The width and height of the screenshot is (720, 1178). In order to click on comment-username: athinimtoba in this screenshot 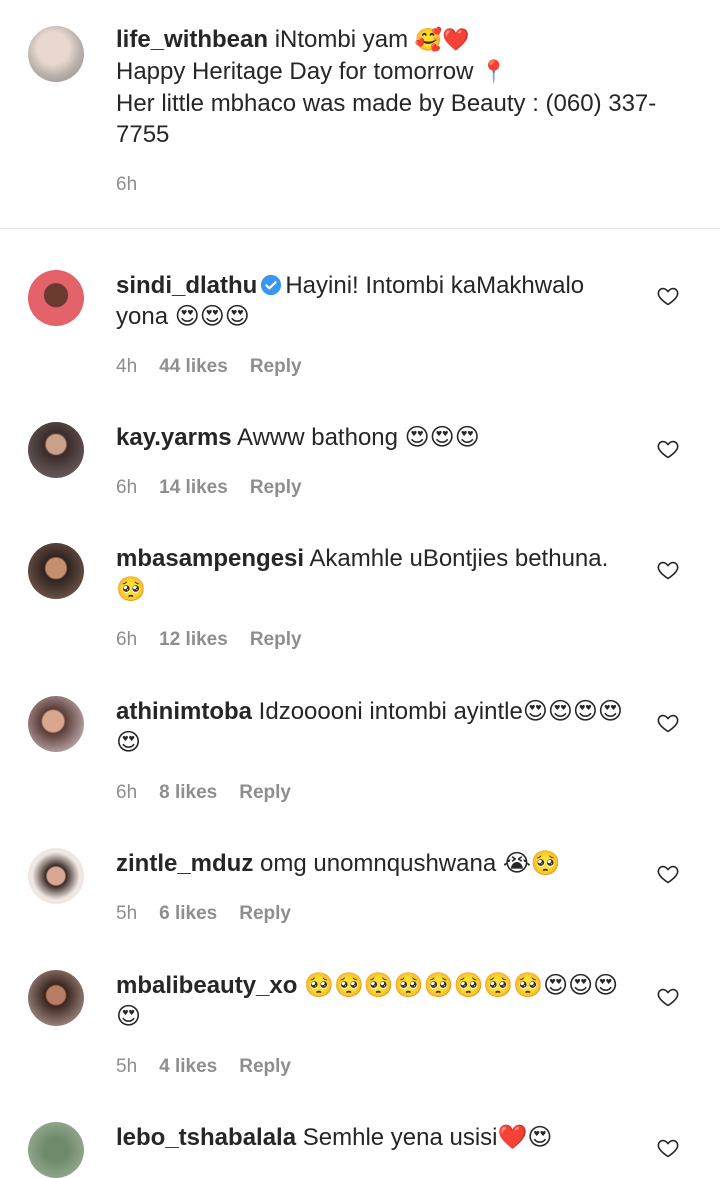, I will do `click(184, 711)`.